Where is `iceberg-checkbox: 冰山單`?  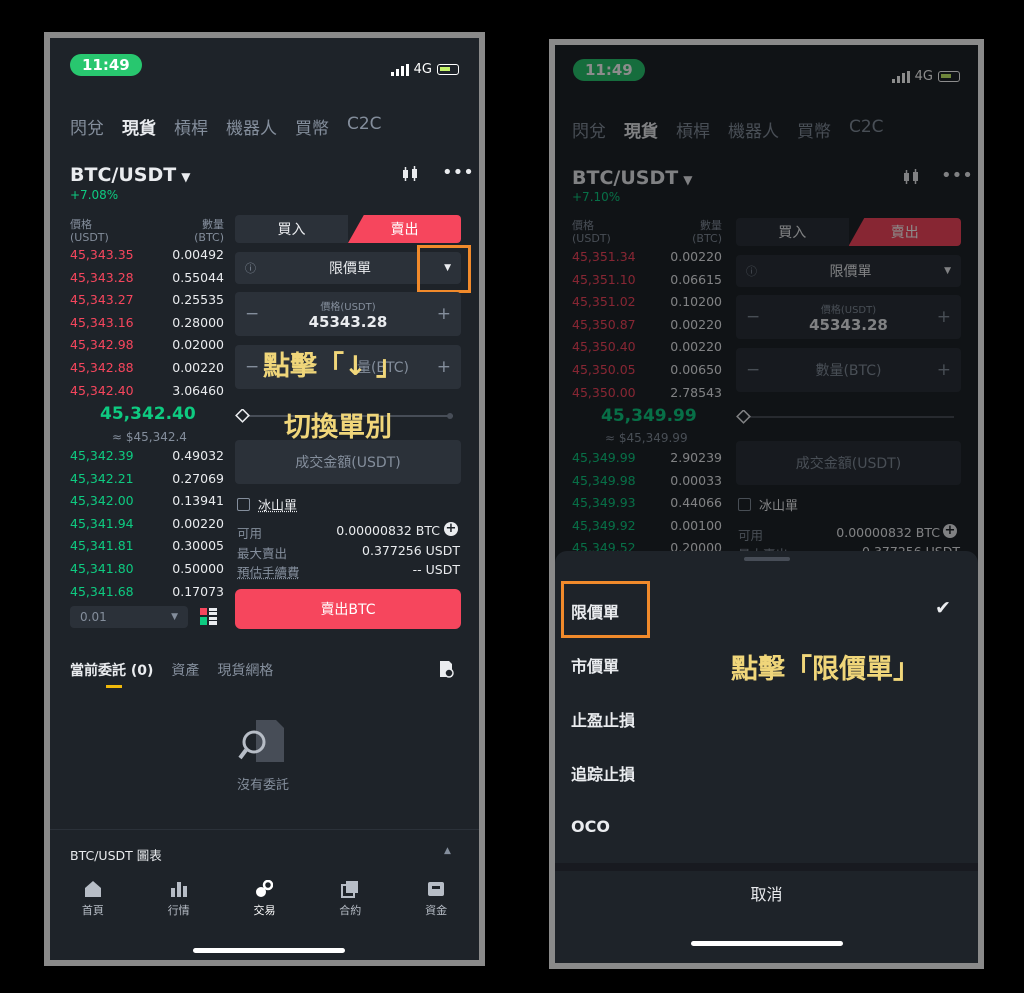 iceberg-checkbox: 冰山單 is located at coordinates (267, 504).